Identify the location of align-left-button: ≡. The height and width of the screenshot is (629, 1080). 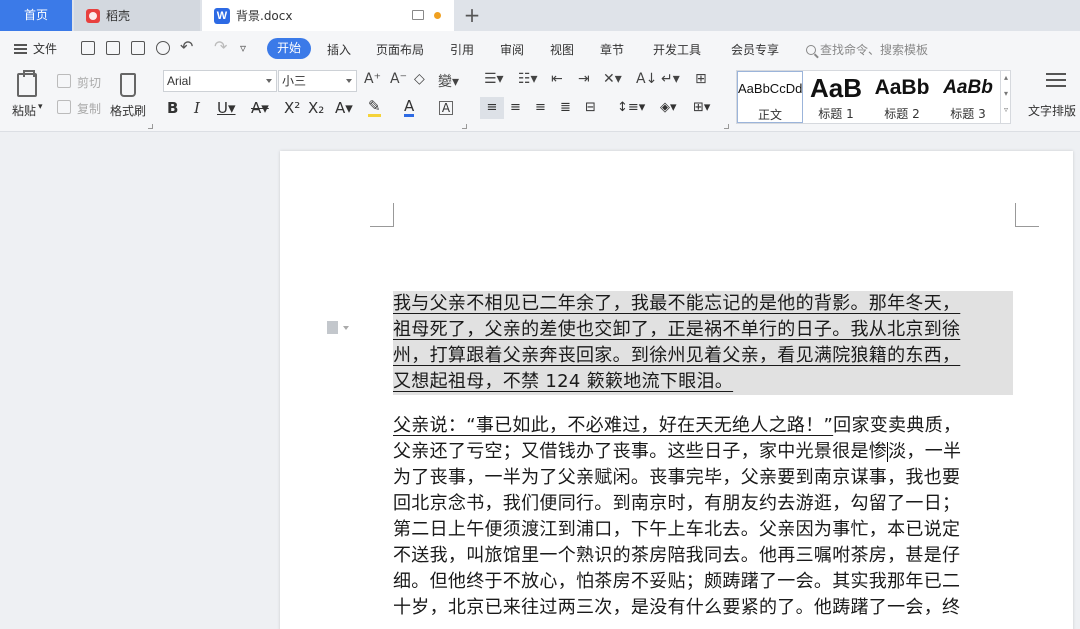
(492, 108).